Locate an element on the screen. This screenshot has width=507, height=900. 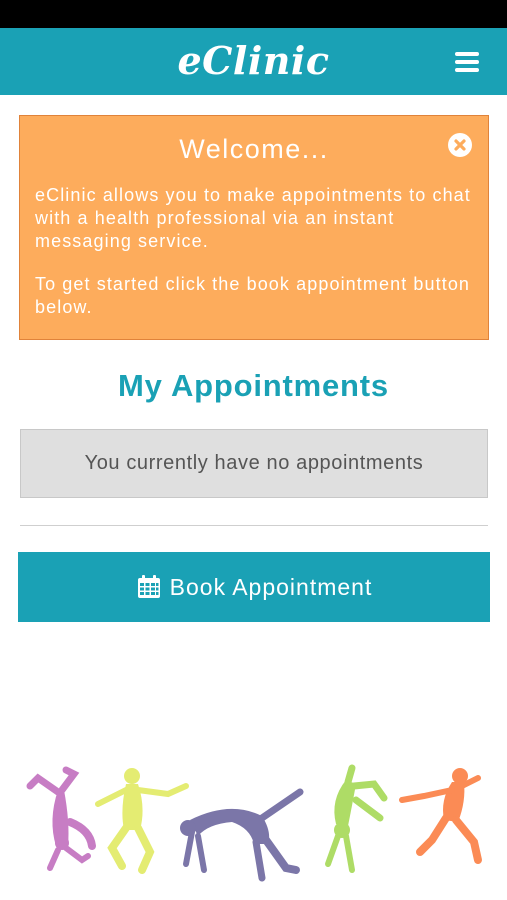
my-appointments-heading: My Appointments is located at coordinates (253, 385).